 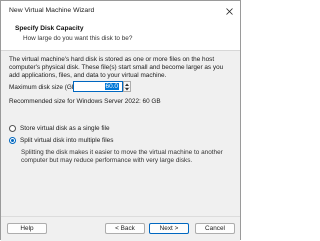 What do you see at coordinates (111, 86) in the screenshot?
I see `max-size-value: 60.0` at bounding box center [111, 86].